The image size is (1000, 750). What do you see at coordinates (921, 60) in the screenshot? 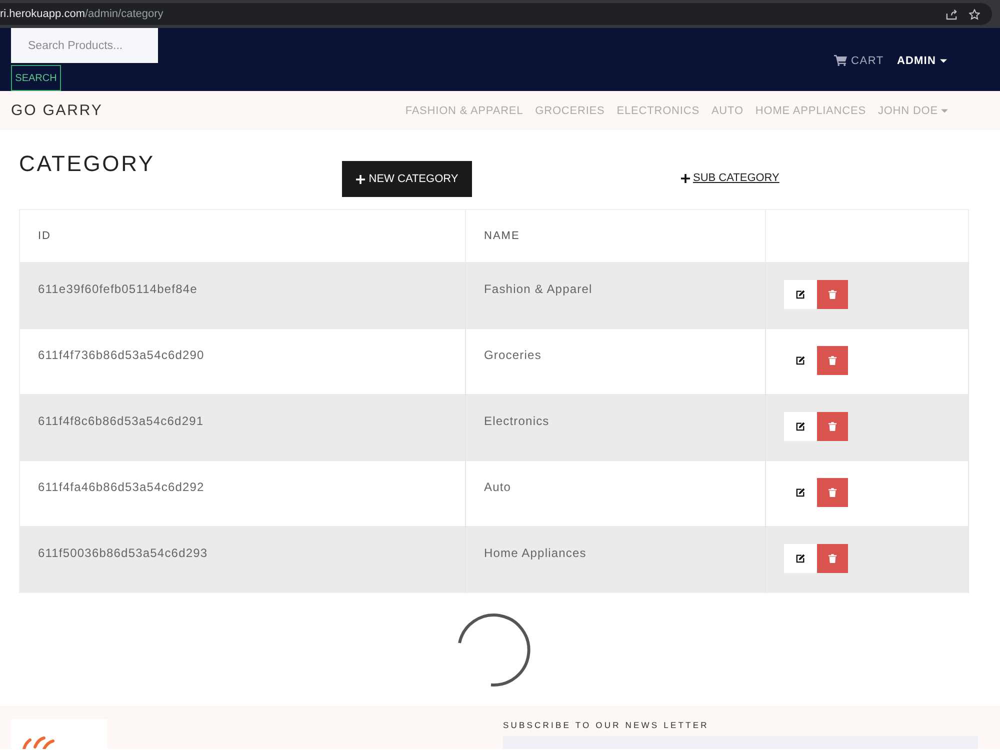
I see `account-menu: ADMIN` at bounding box center [921, 60].